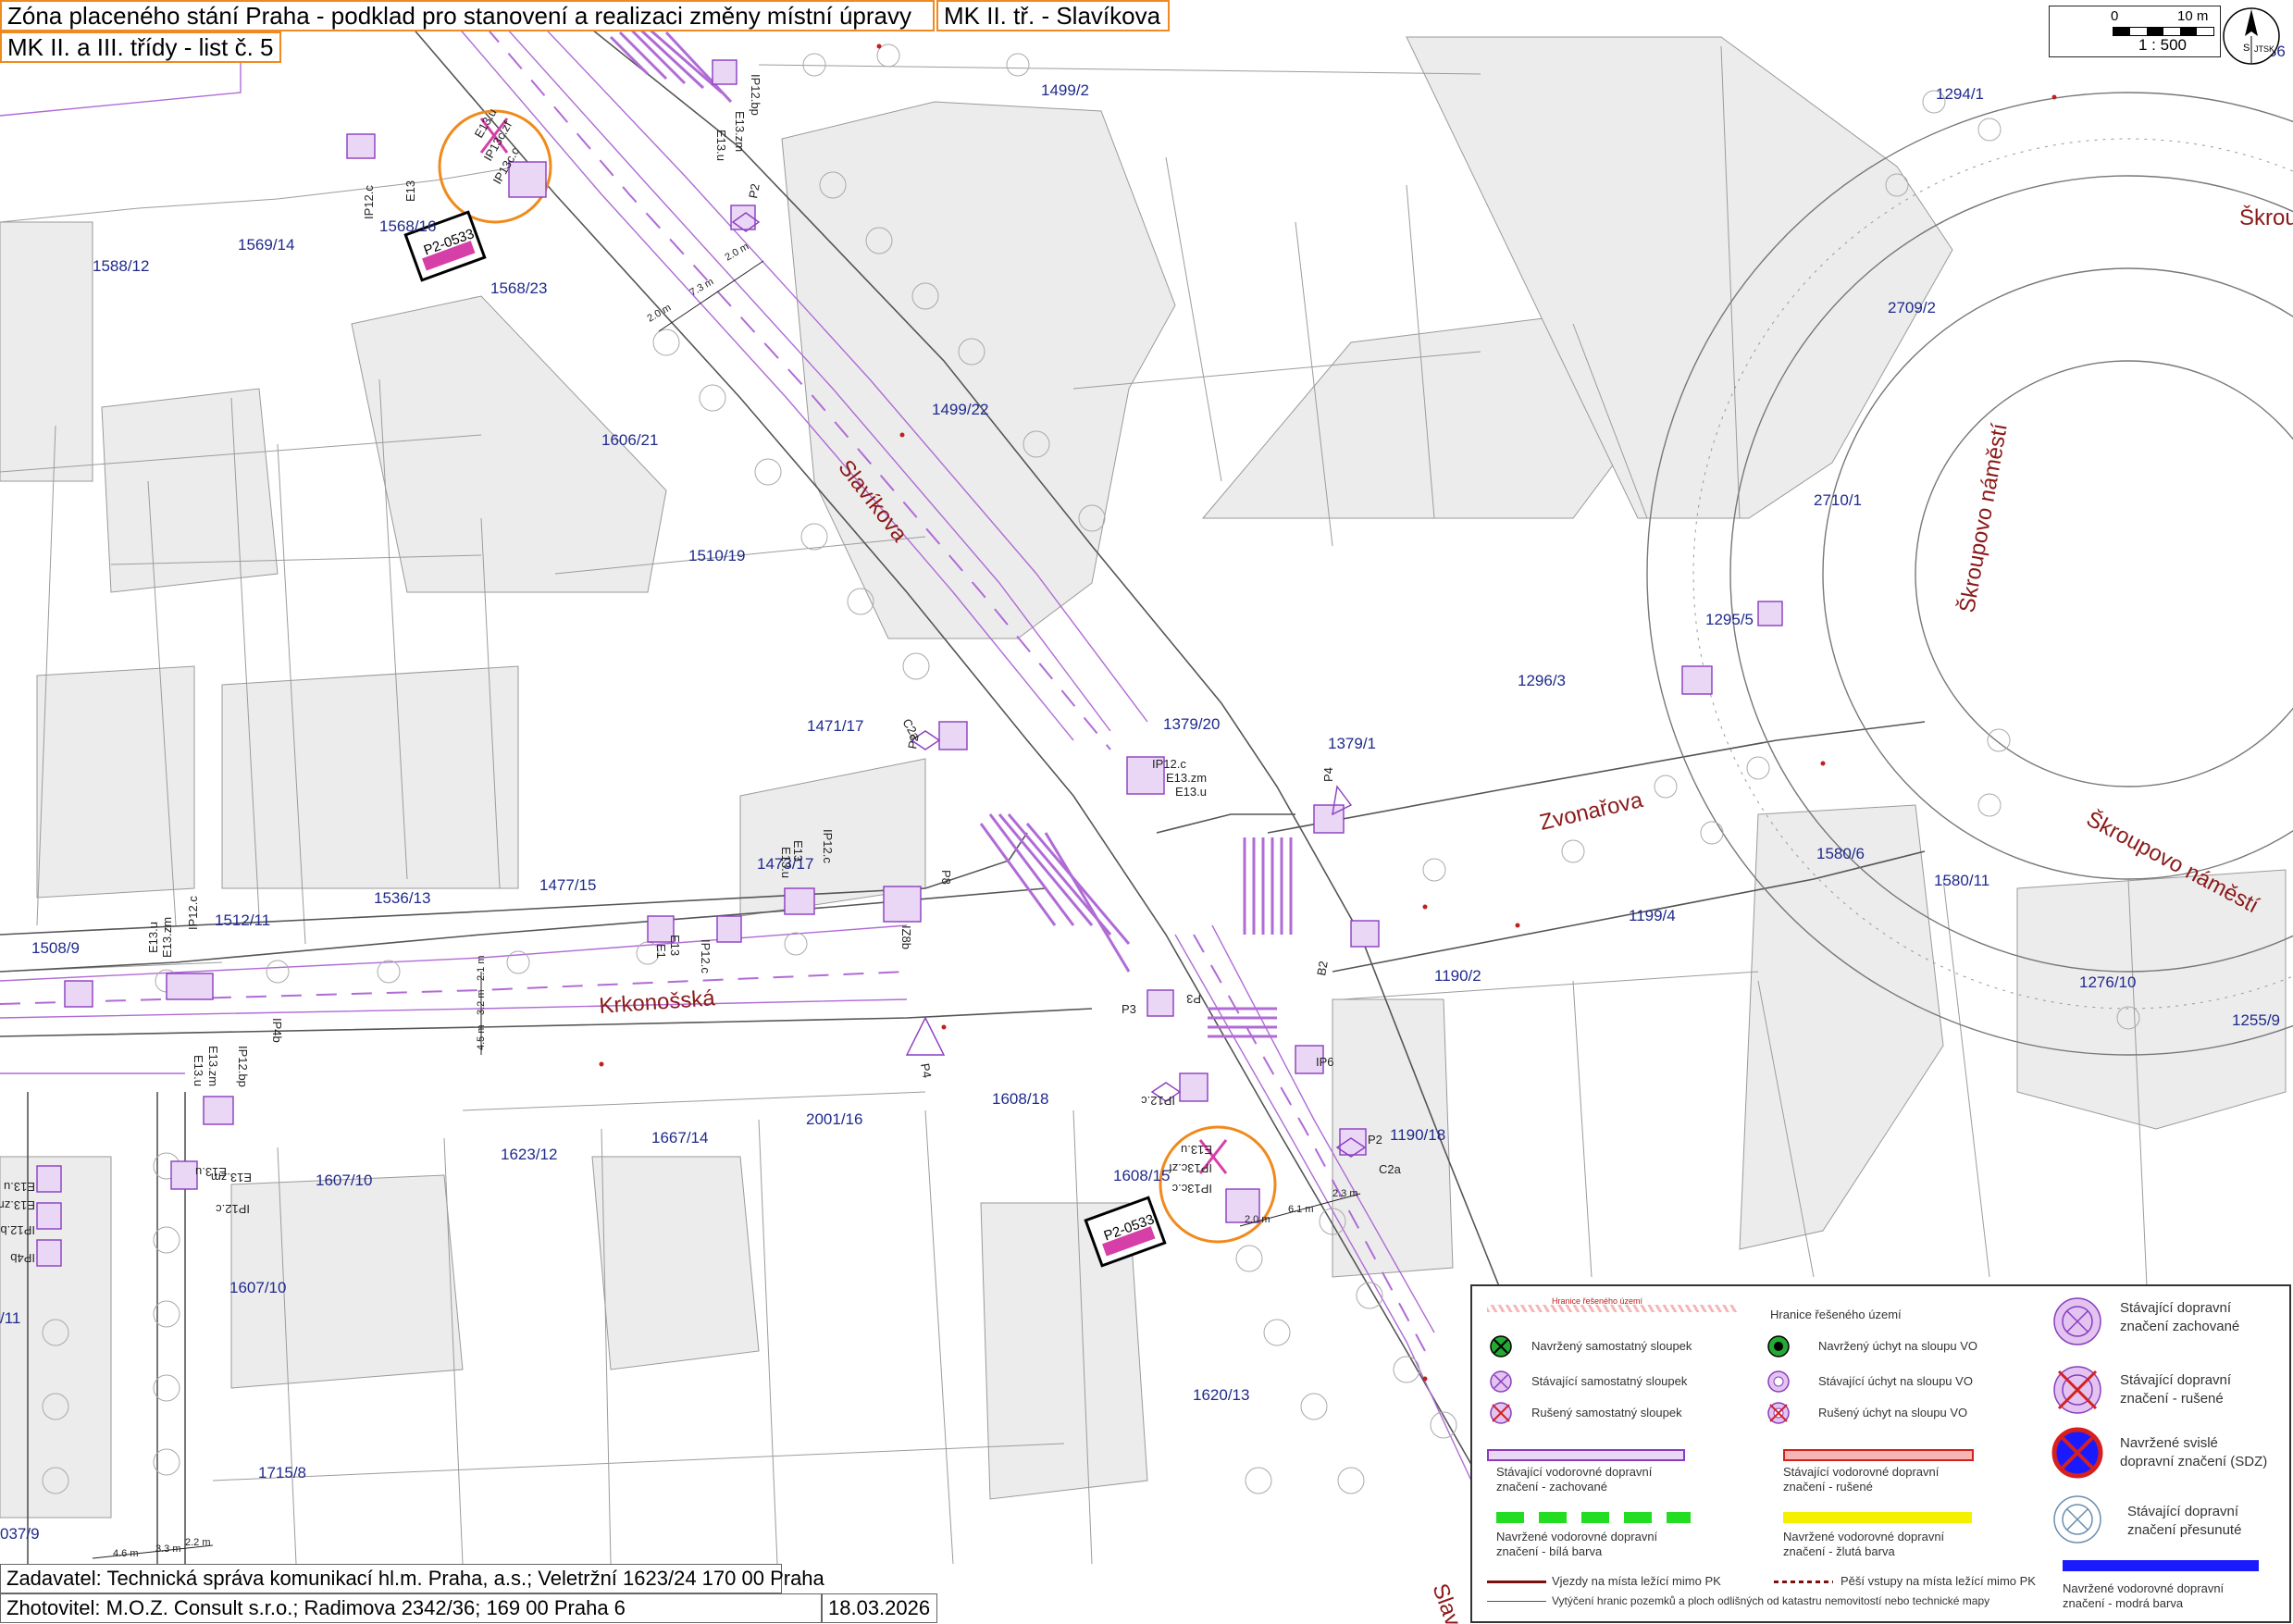  Describe the element at coordinates (1417, 1135) in the screenshot. I see `parcel-label: 1190/18` at that location.